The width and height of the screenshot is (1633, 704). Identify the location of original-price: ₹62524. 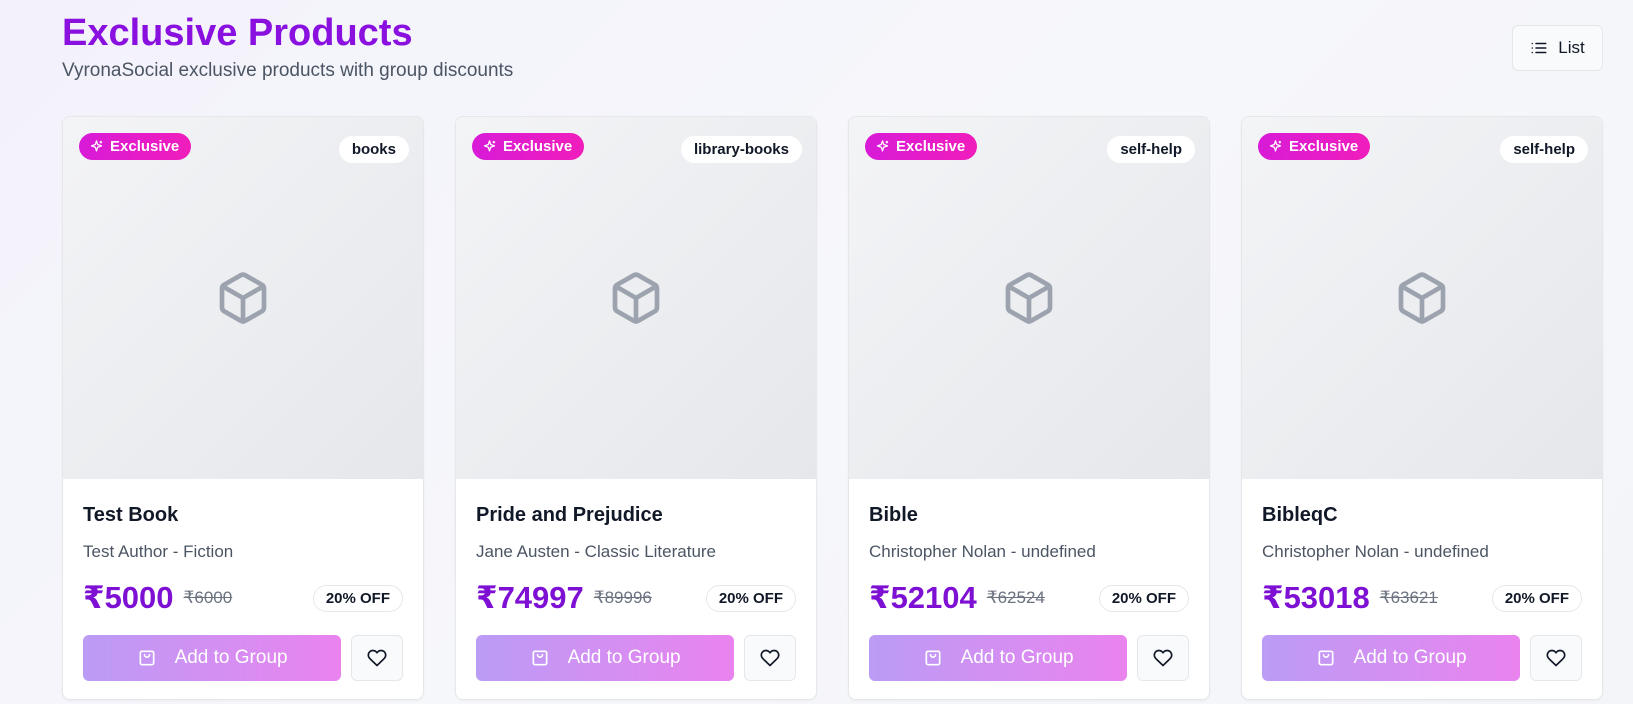
(1015, 597).